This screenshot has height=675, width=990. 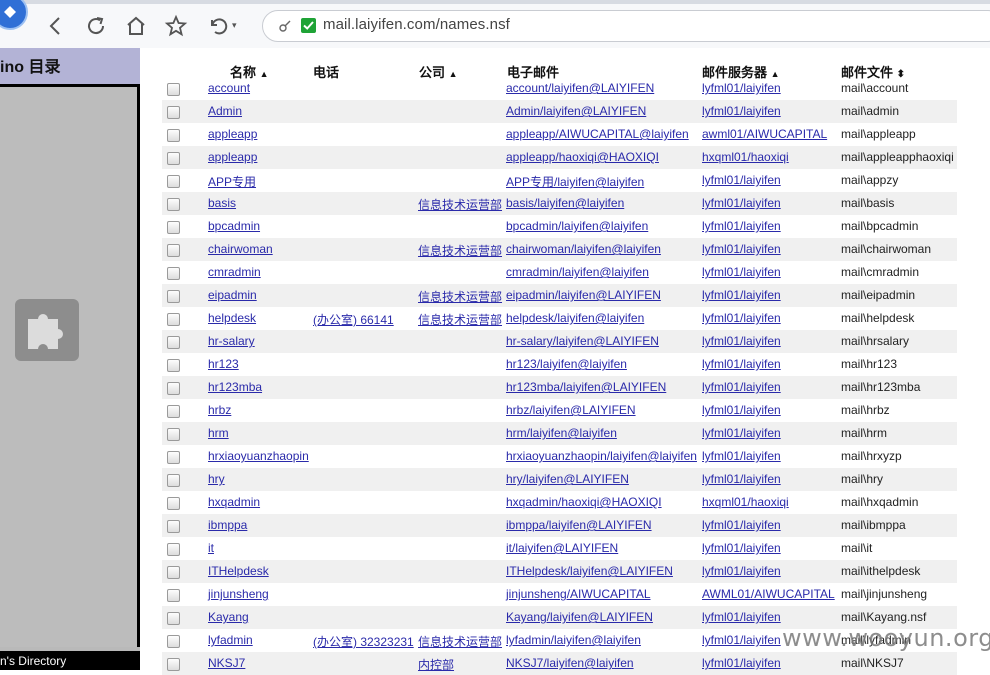 I want to click on cell-name: account, so click(x=229, y=88).